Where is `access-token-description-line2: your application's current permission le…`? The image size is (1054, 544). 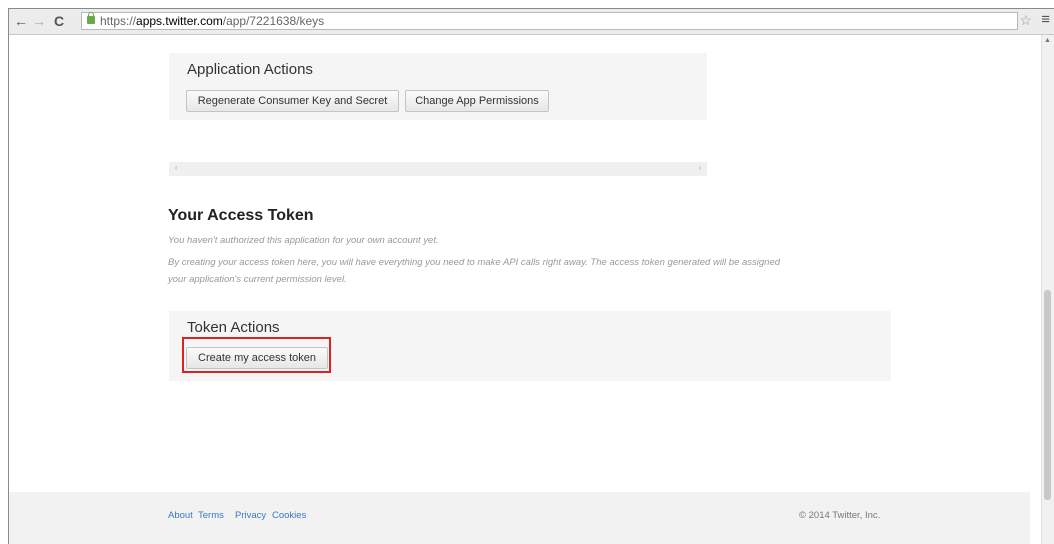
access-token-description-line2: your application's current permission le… is located at coordinates (257, 279).